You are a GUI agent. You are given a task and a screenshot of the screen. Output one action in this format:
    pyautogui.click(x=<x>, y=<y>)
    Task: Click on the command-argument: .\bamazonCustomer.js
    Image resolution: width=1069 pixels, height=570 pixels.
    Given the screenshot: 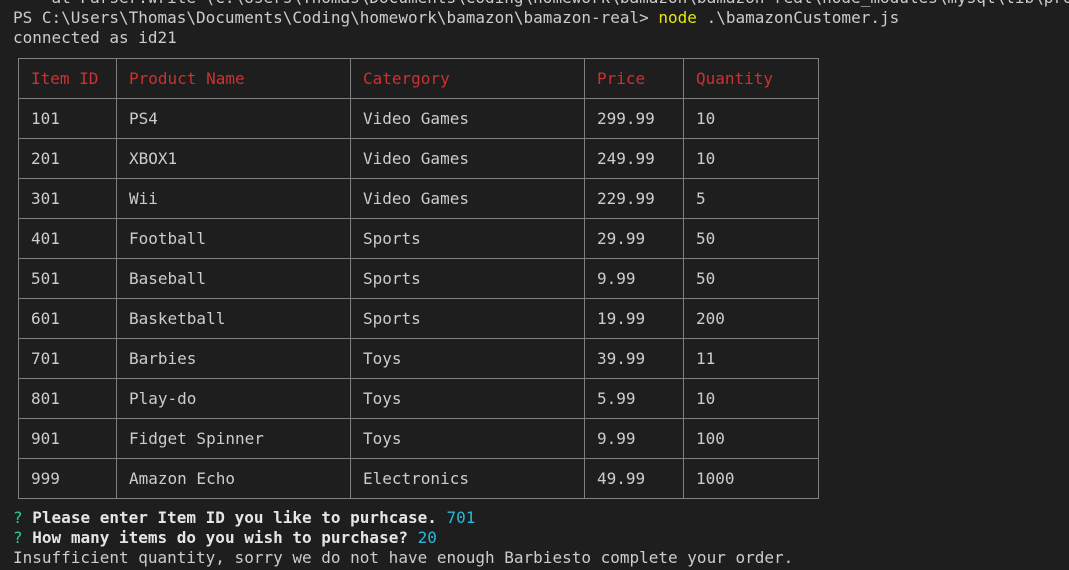 What is the action you would take?
    pyautogui.click(x=798, y=17)
    